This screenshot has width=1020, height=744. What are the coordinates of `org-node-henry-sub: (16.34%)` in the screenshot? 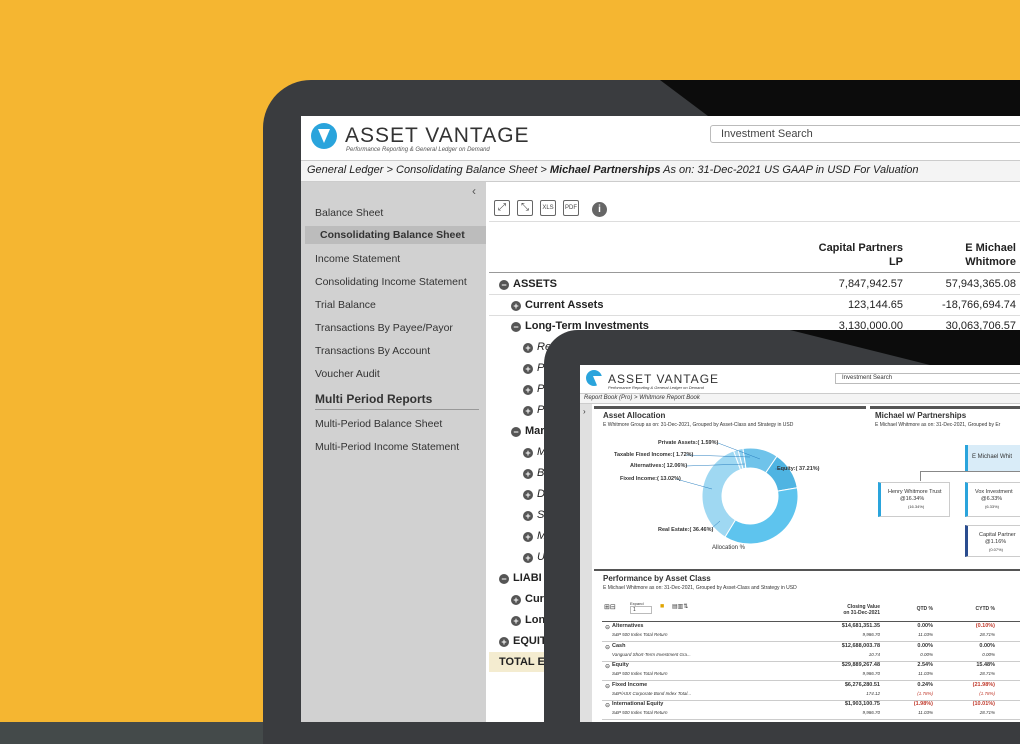 It's located at (916, 506).